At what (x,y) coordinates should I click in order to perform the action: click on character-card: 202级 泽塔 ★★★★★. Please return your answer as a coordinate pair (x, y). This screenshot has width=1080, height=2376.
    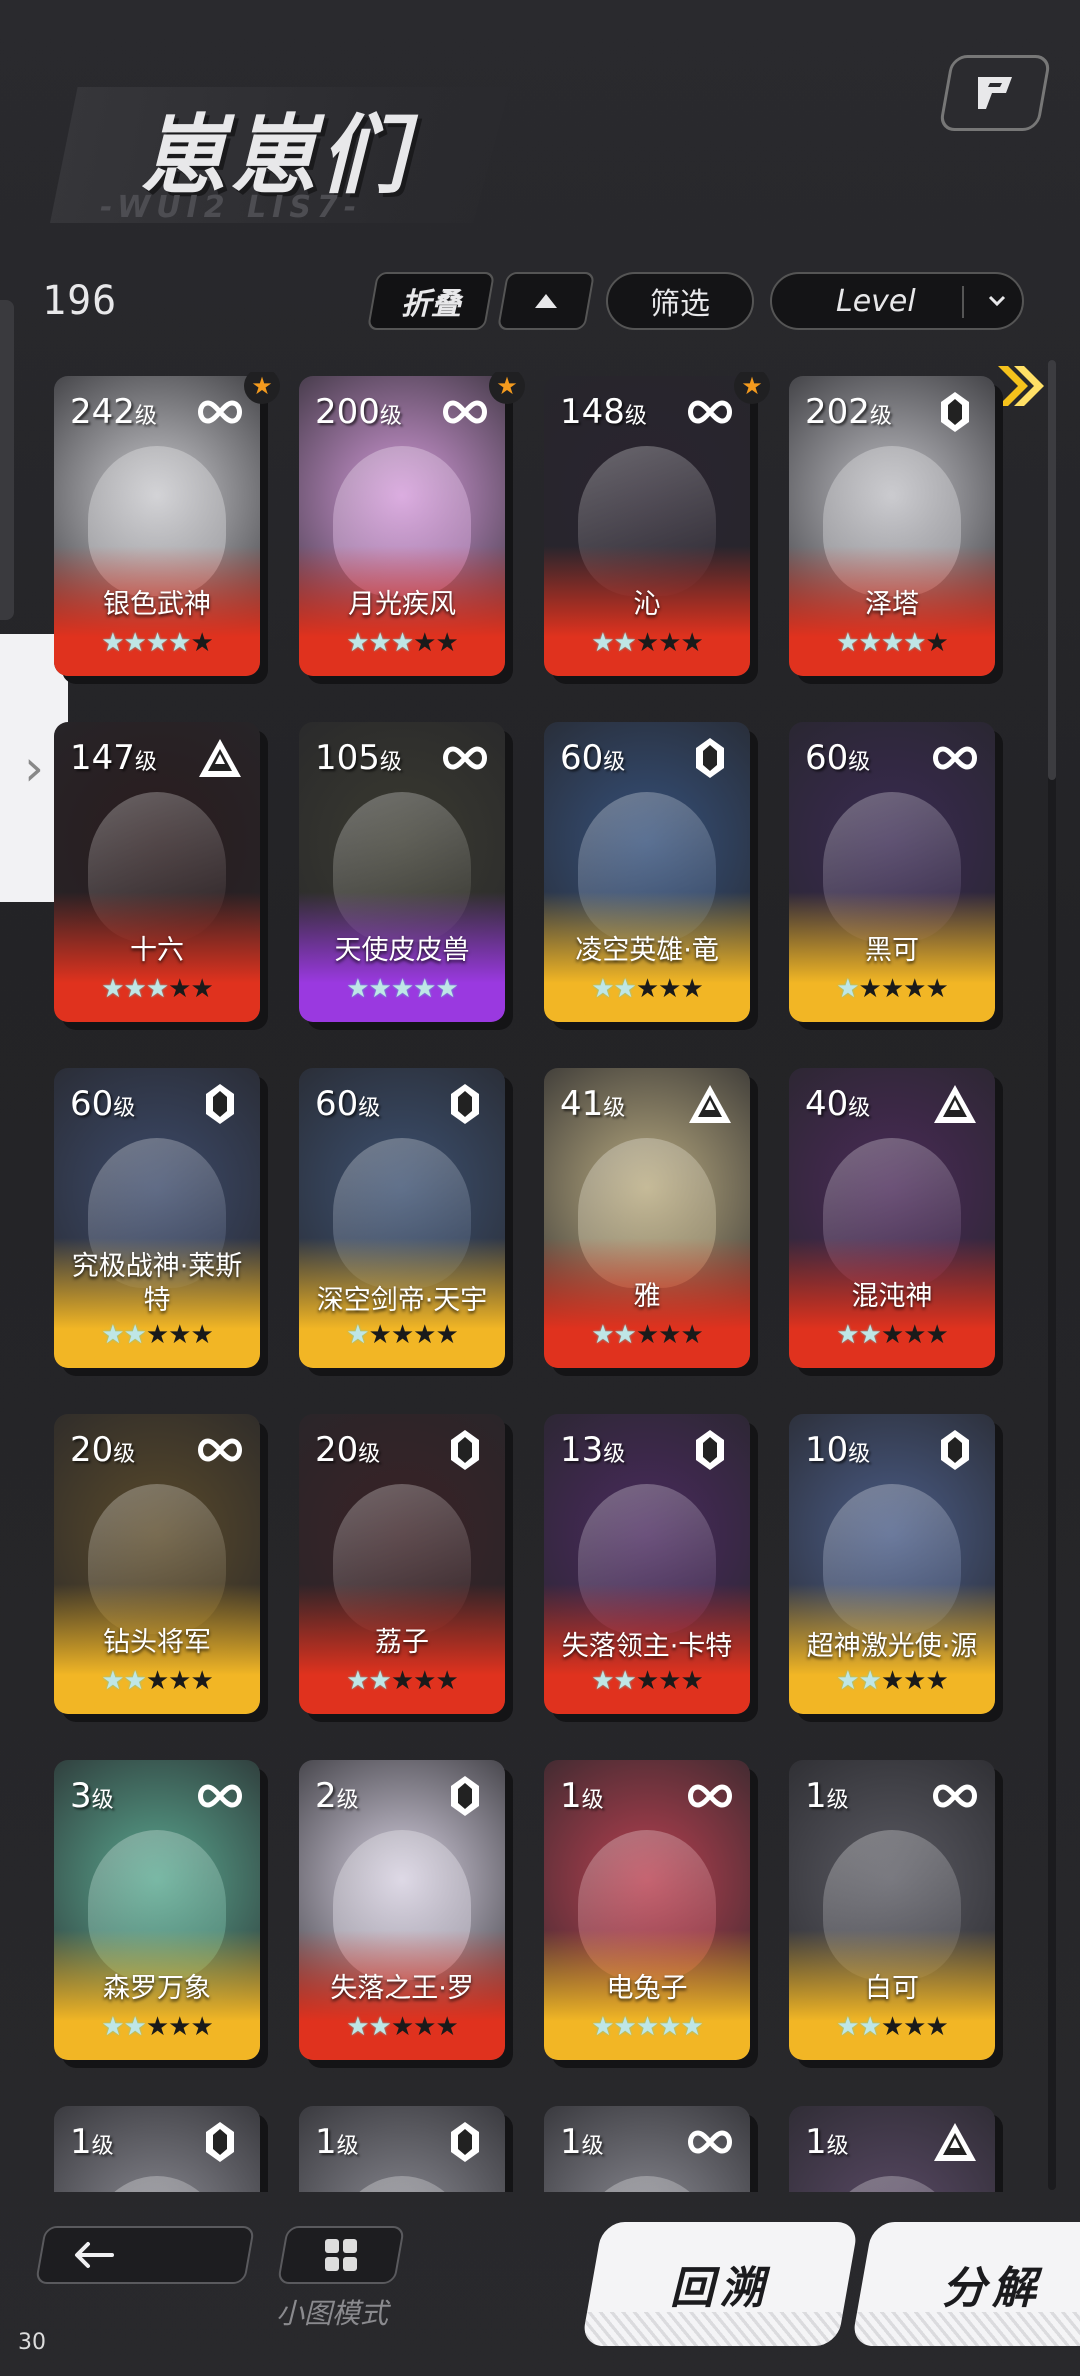
    Looking at the image, I should click on (892, 526).